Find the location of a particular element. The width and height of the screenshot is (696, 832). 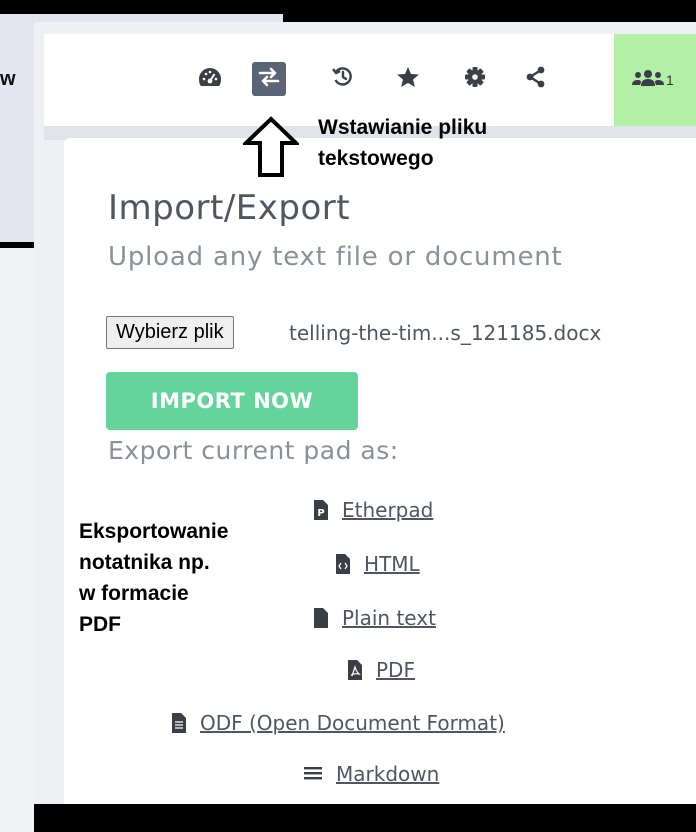

background-page-edge is located at coordinates (17, 540).